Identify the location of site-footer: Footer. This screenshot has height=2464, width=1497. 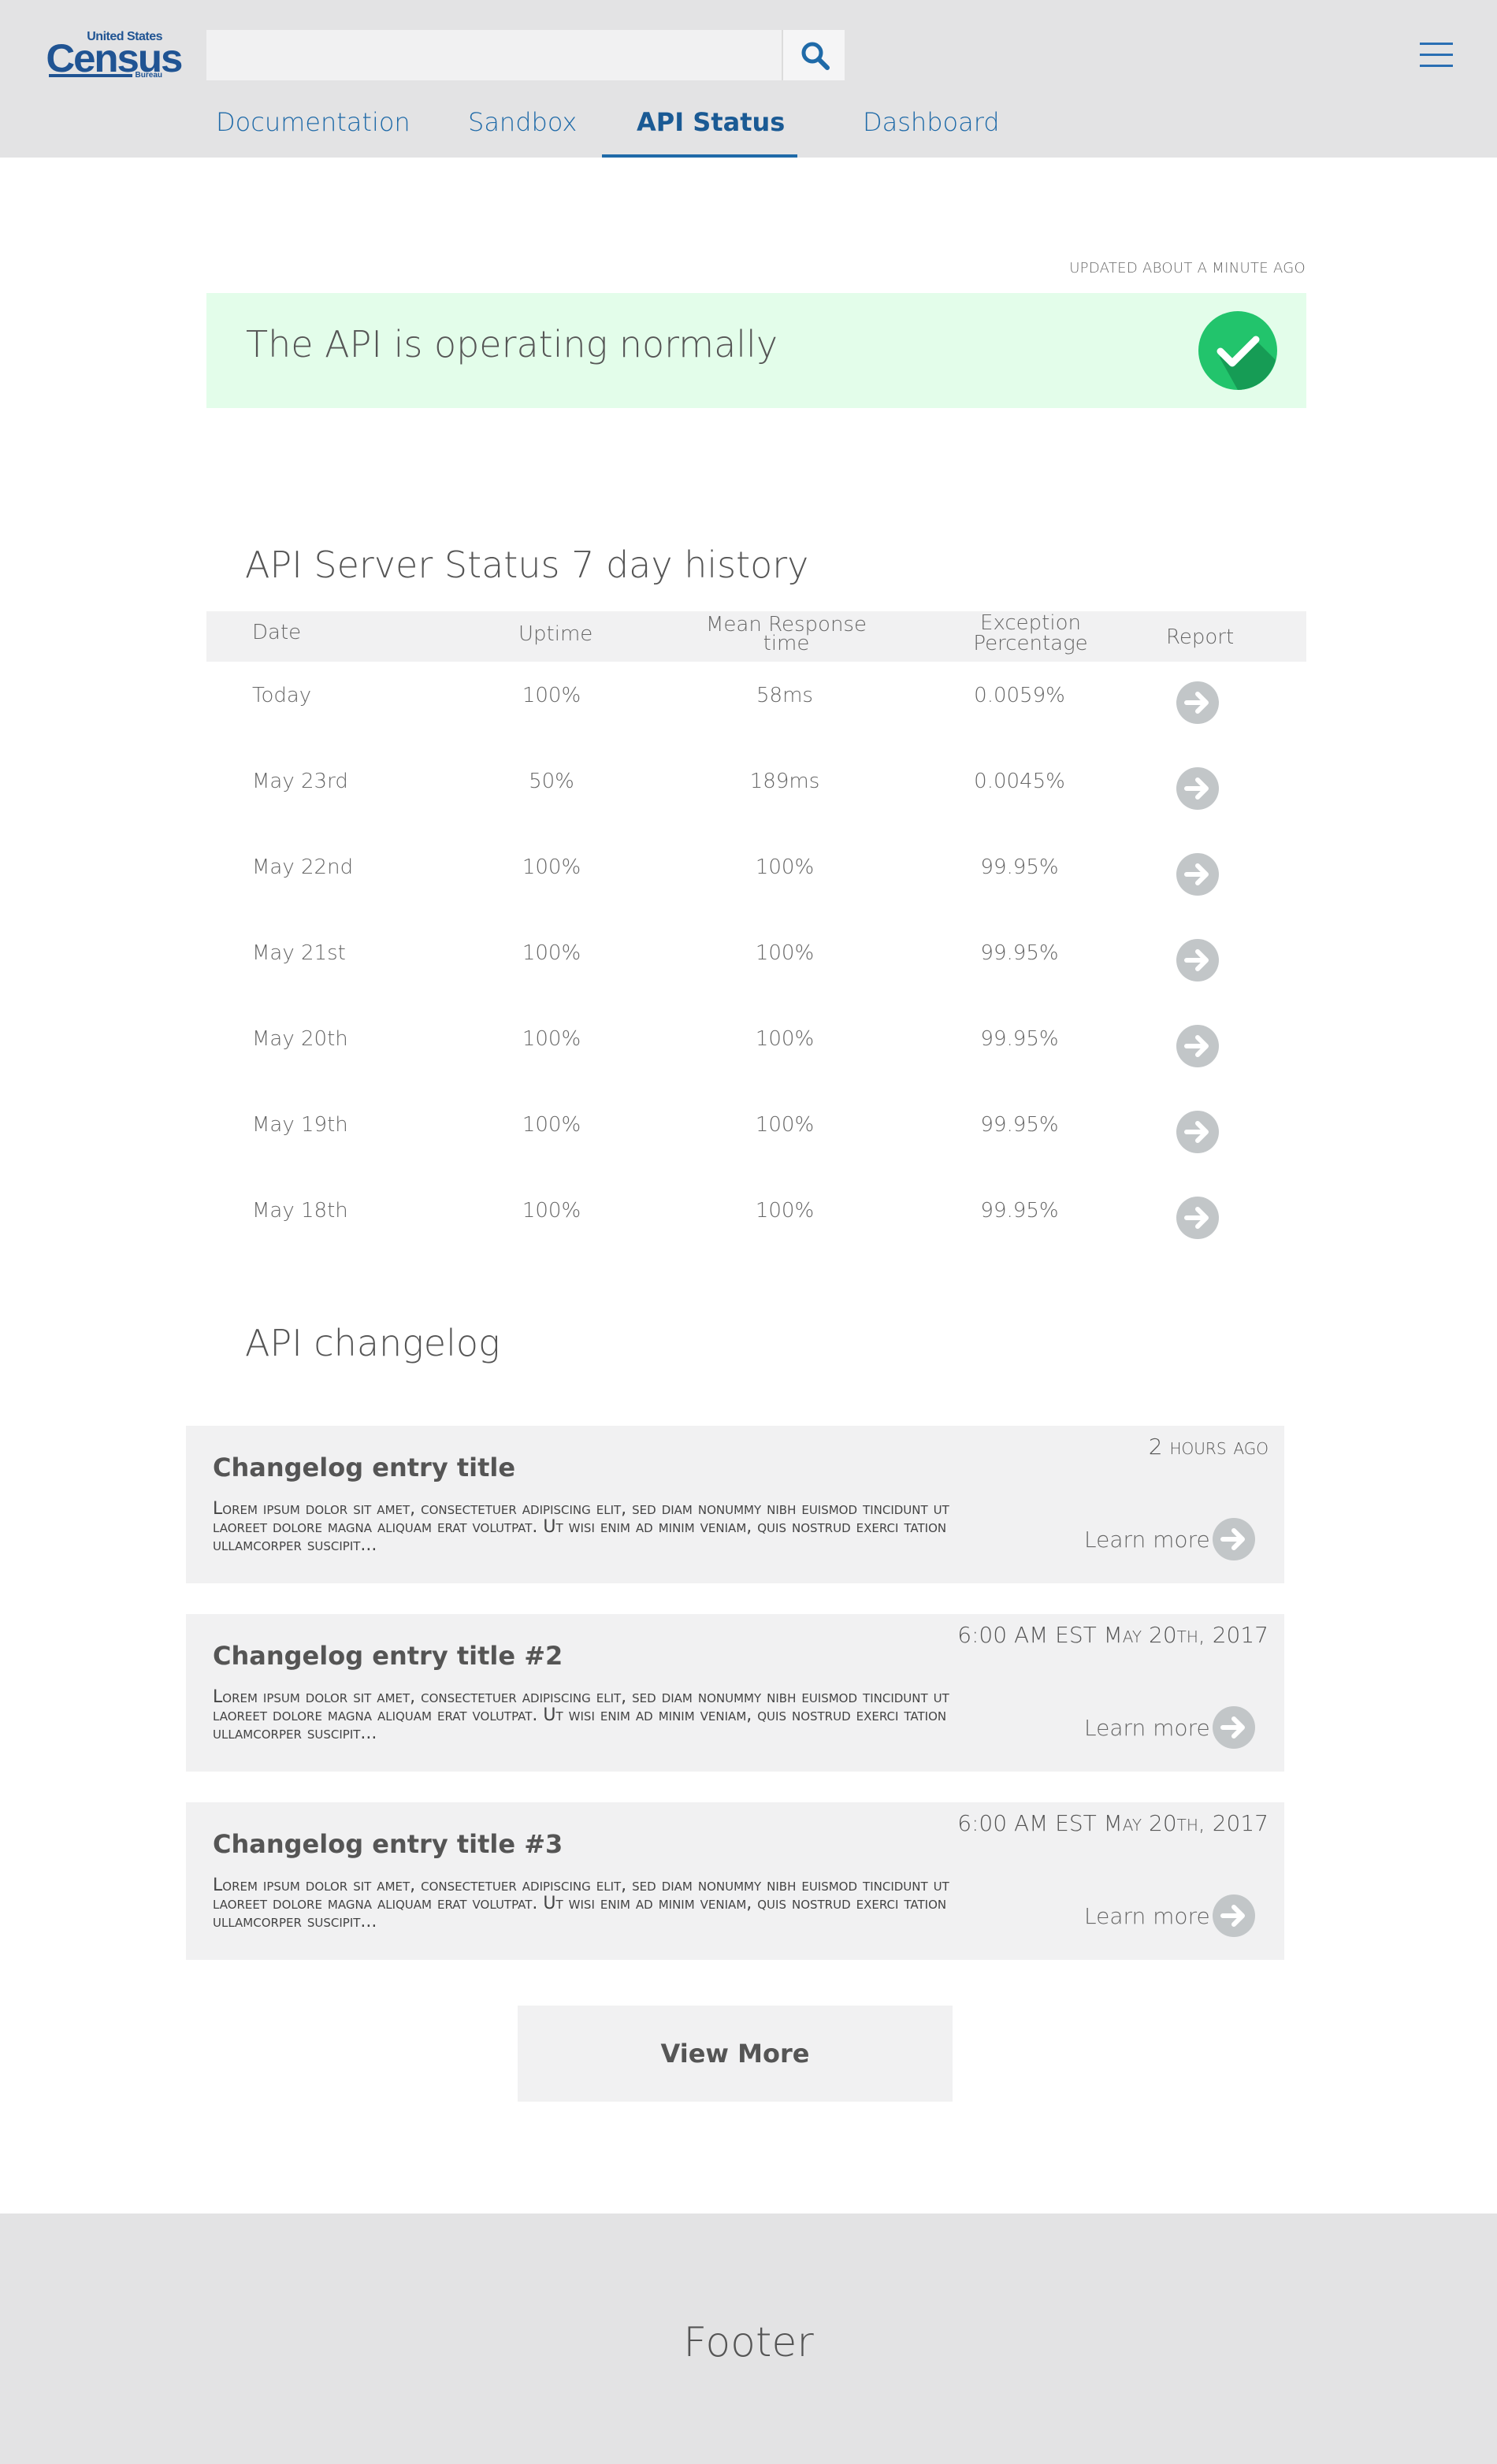
(749, 2339).